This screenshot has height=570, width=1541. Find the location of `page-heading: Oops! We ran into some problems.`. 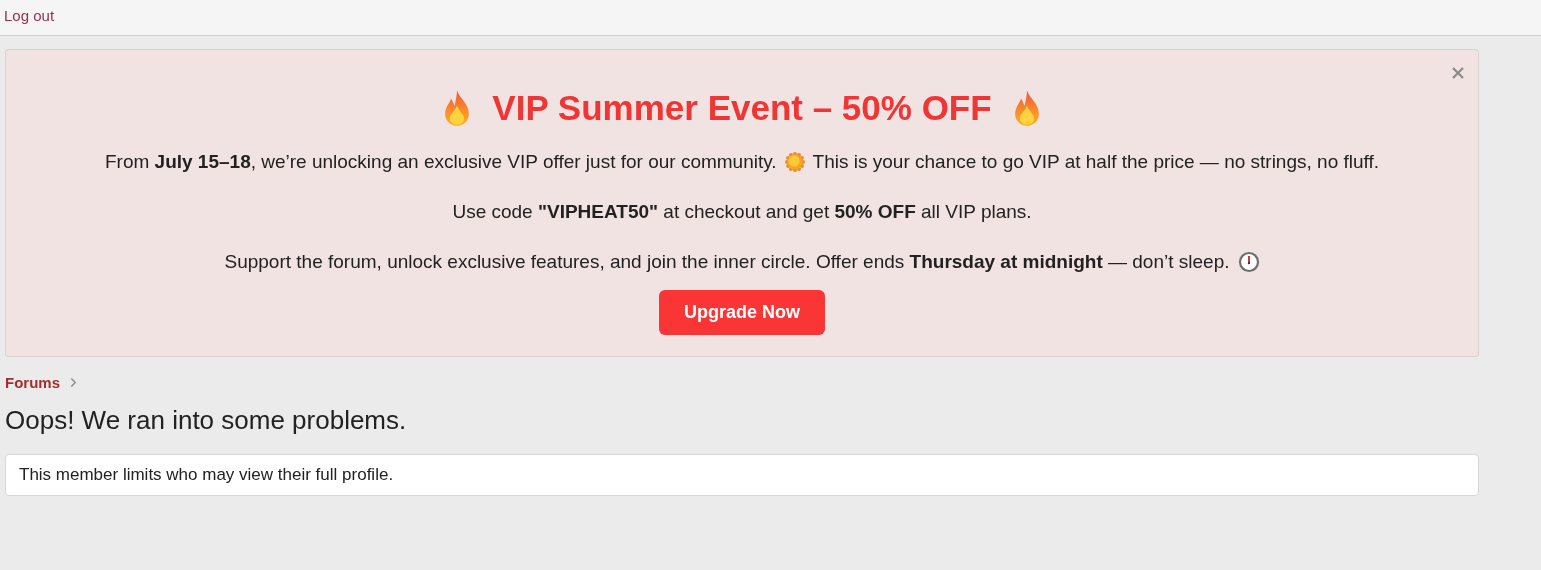

page-heading: Oops! We ran into some problems. is located at coordinates (206, 420).